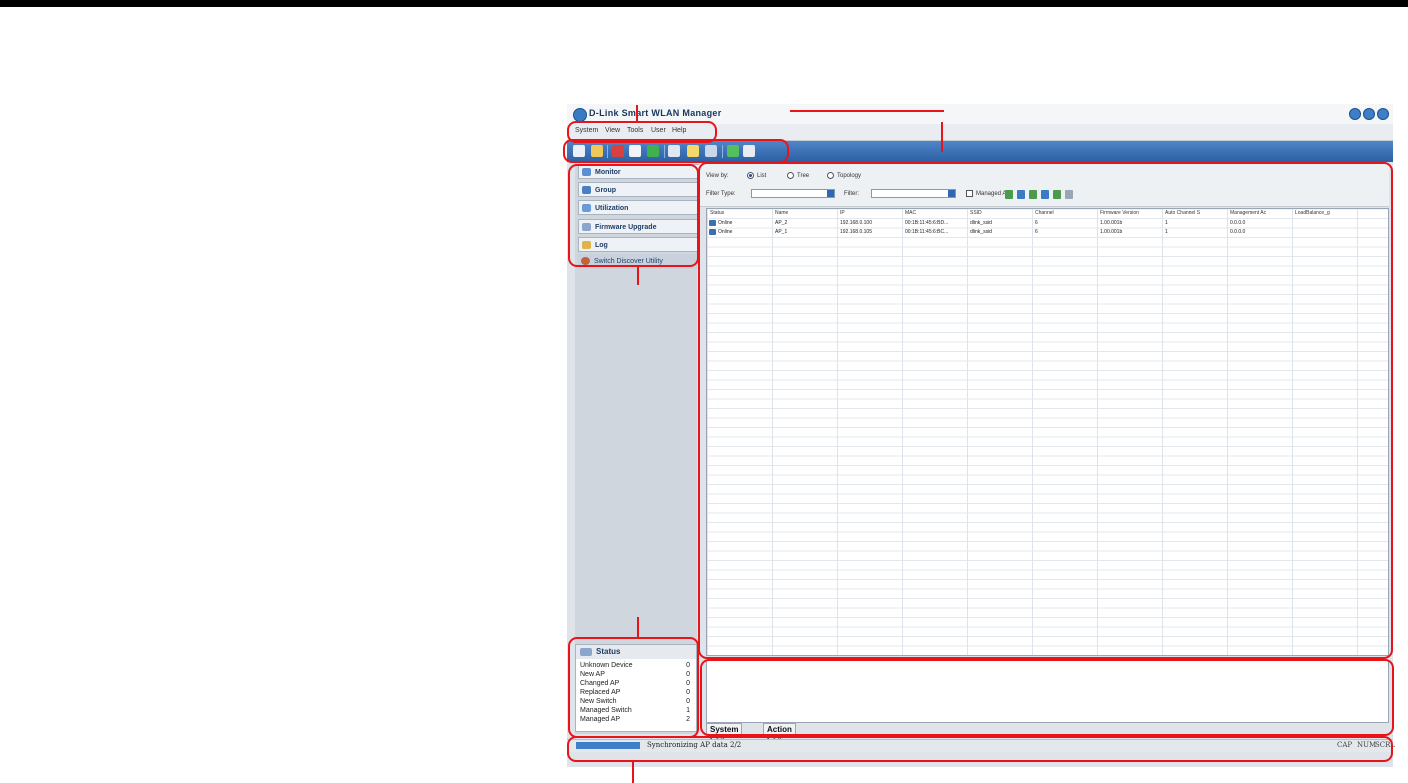  I want to click on statusbar-callout, so click(980, 749).